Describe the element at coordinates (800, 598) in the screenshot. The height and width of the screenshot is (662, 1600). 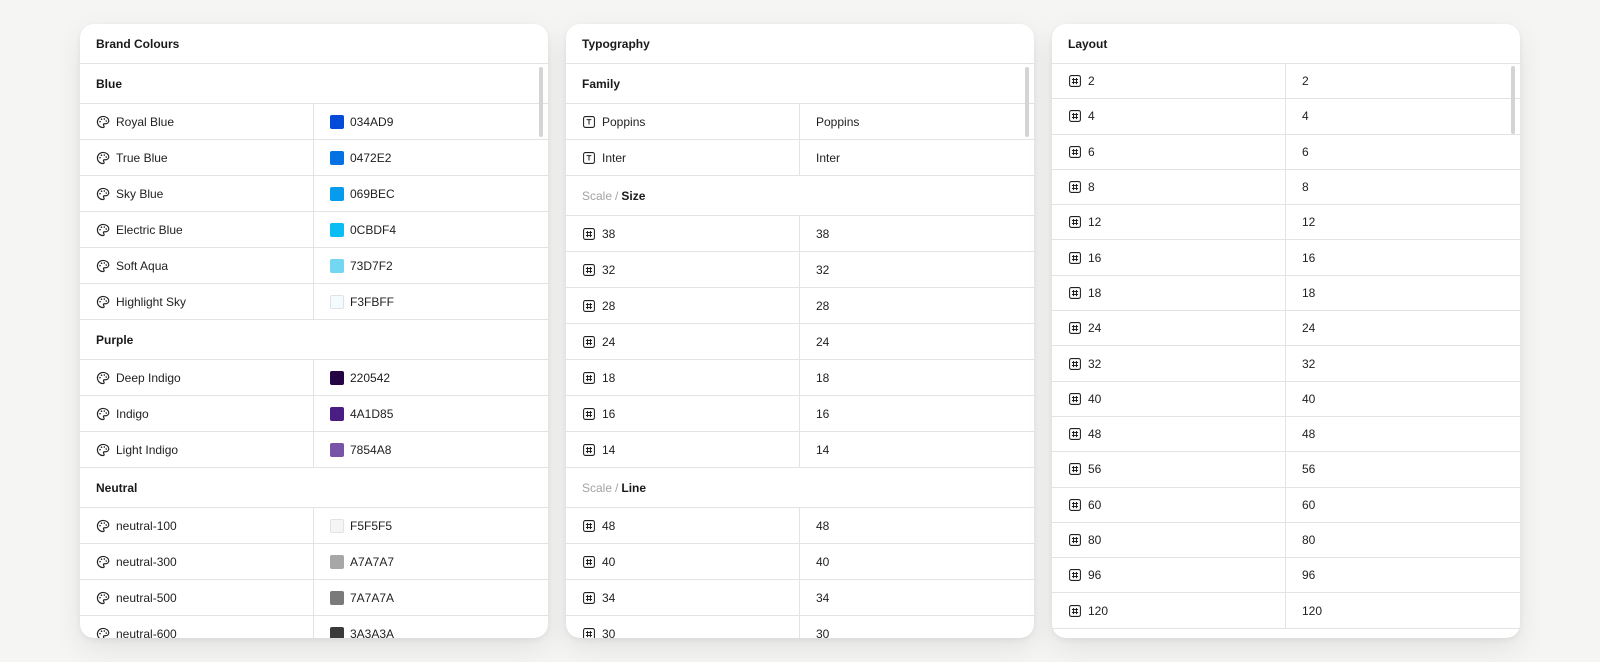
I see `line-height-row: 34 34` at that location.